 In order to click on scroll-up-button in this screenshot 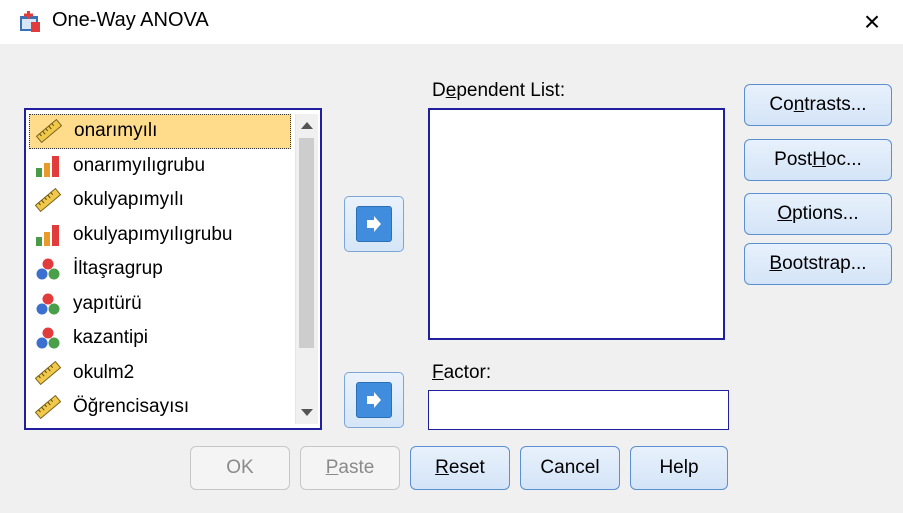, I will do `click(307, 125)`.